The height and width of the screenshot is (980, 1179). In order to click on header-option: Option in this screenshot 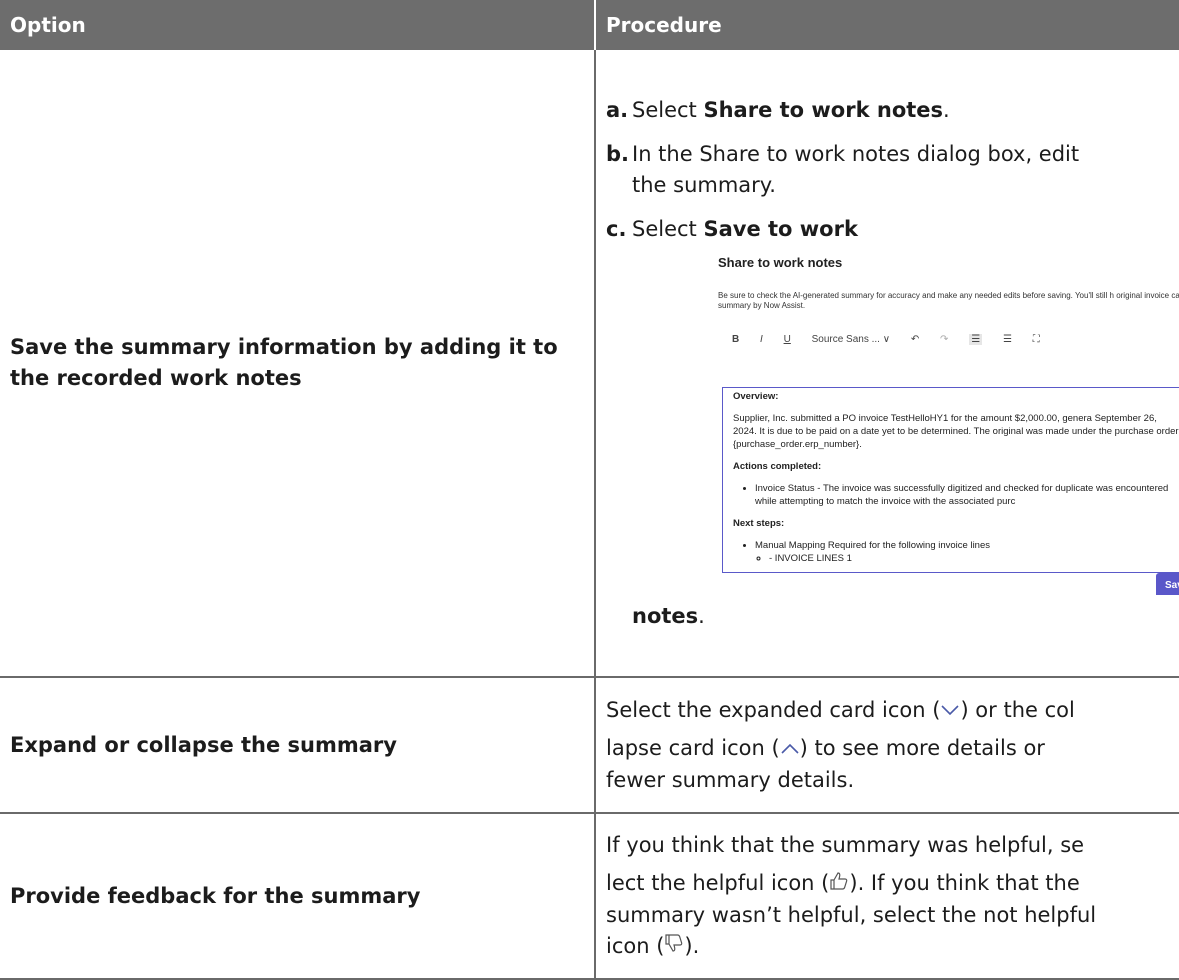, I will do `click(298, 25)`.